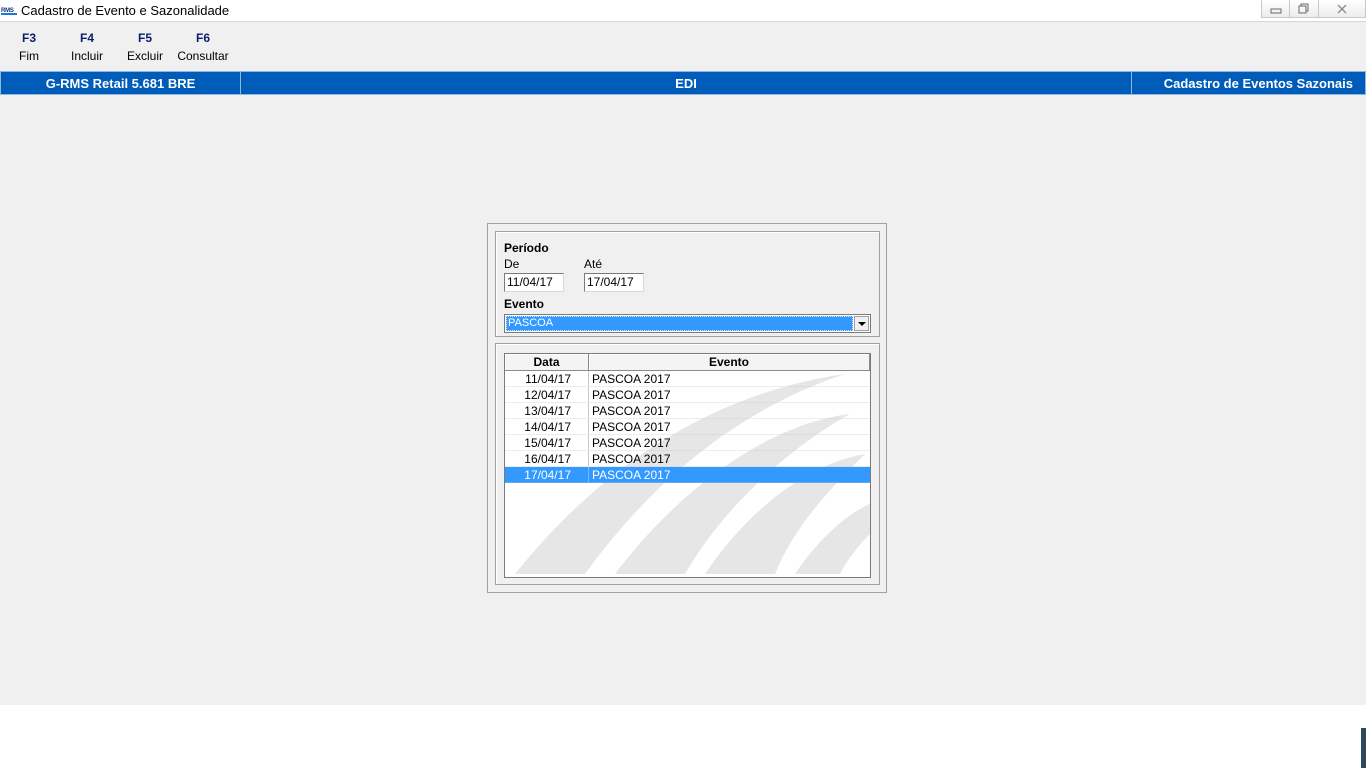 The image size is (1366, 768). I want to click on row-date: 16/04/17, so click(547, 458).